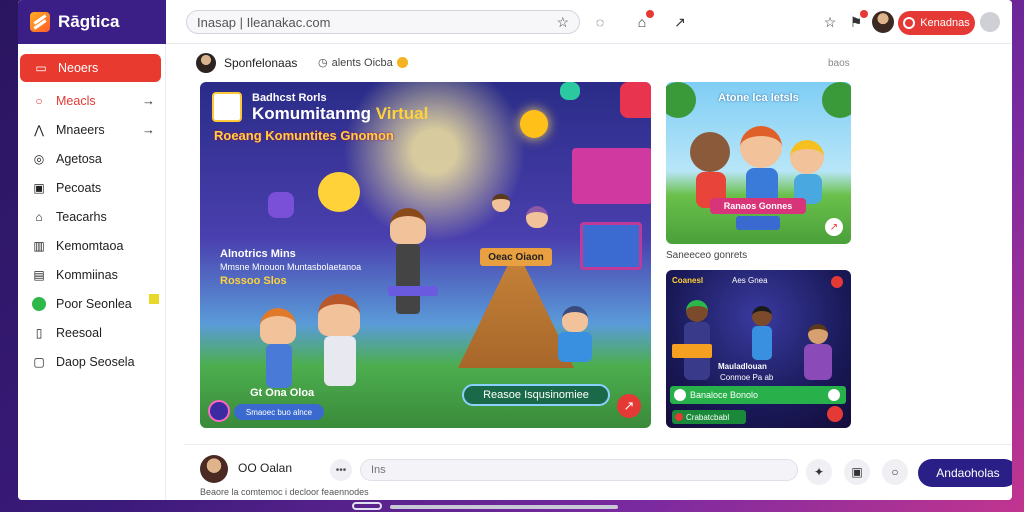 The image size is (1024, 512). I want to click on sidebar-item-label: Teacarhs, so click(81, 216).